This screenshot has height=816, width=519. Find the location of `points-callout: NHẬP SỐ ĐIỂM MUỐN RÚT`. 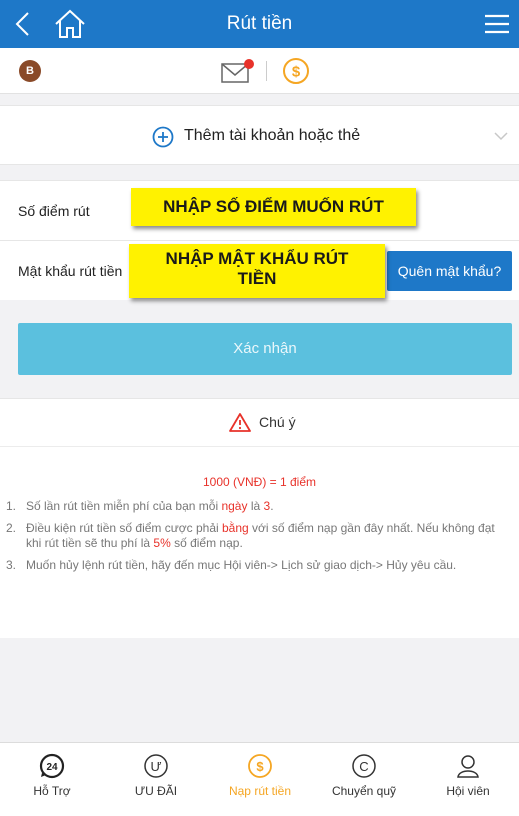

points-callout: NHẬP SỐ ĐIỂM MUỐN RÚT is located at coordinates (273, 207).